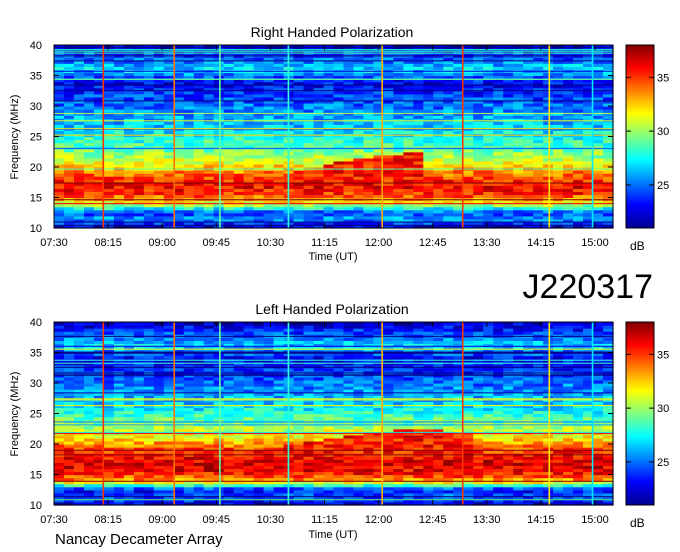 The width and height of the screenshot is (680, 552). What do you see at coordinates (217, 243) in the screenshot?
I see `x-tick-label: 09:45` at bounding box center [217, 243].